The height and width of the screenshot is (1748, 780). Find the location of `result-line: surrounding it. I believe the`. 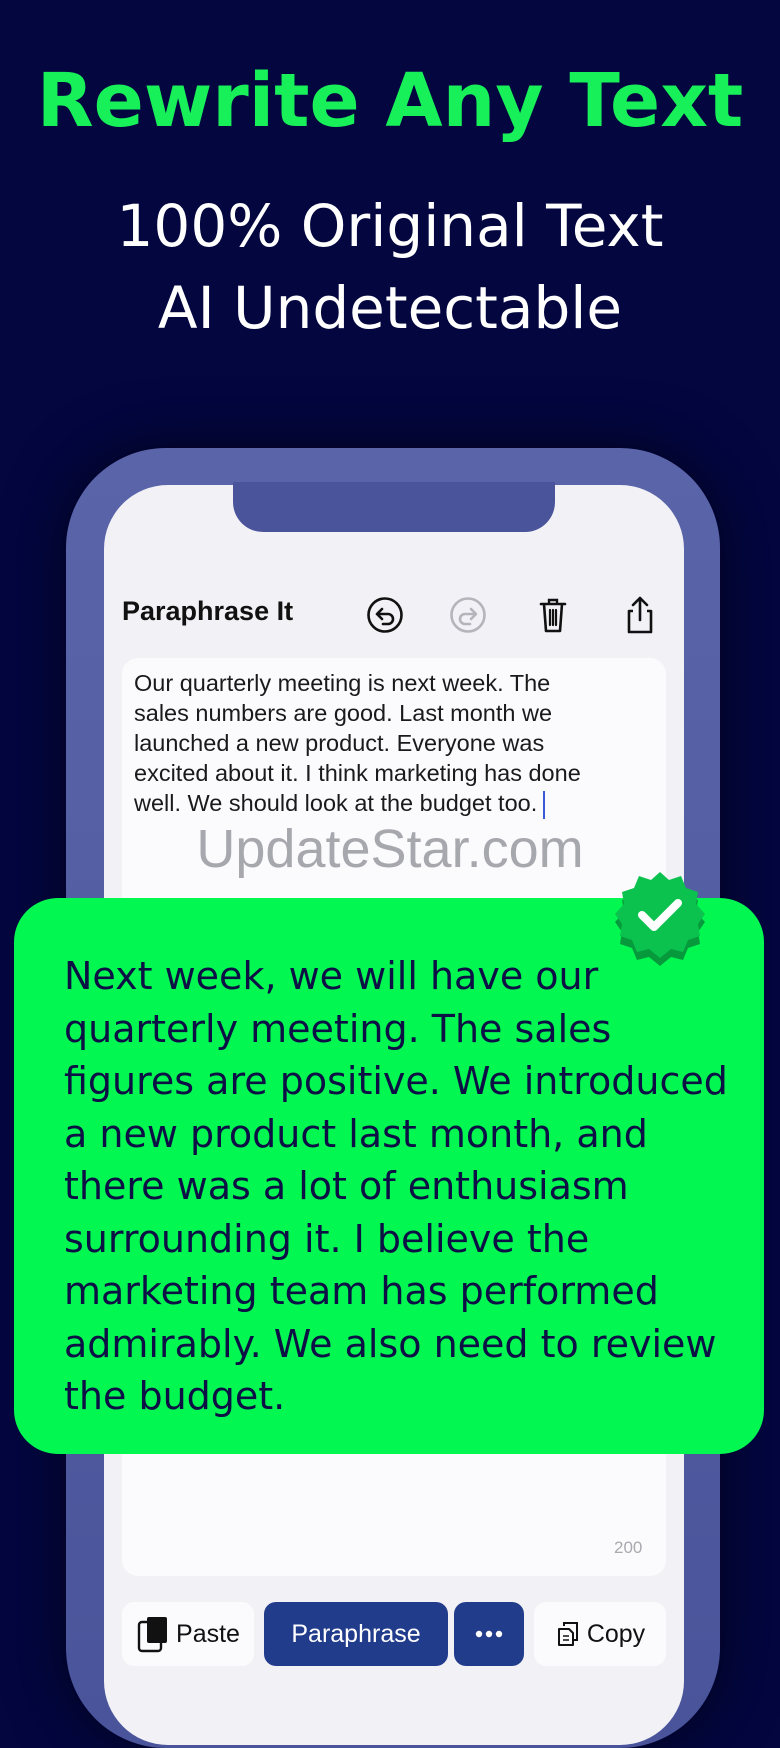

result-line: surrounding it. I believe the is located at coordinates (327, 1238).